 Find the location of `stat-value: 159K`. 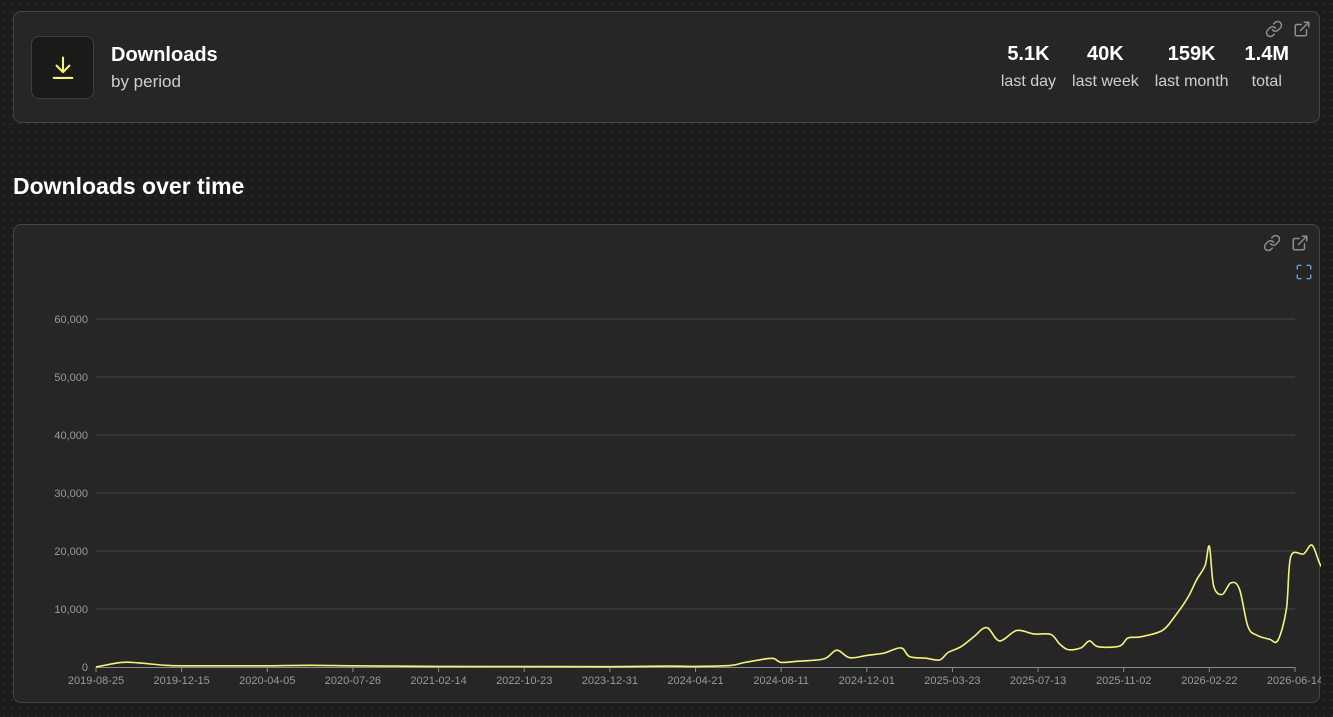

stat-value: 159K is located at coordinates (1191, 54).